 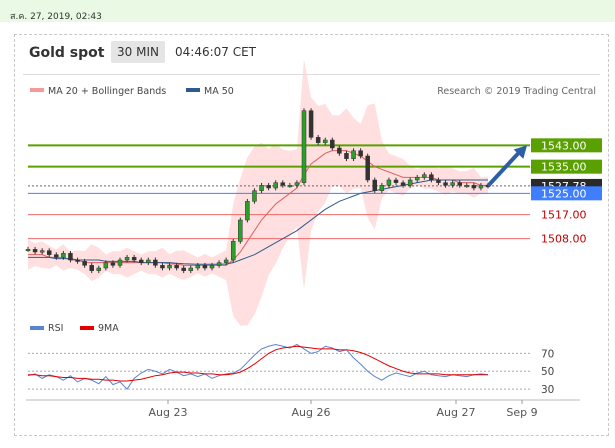 I want to click on legend-swatch-9ma, so click(x=87, y=328).